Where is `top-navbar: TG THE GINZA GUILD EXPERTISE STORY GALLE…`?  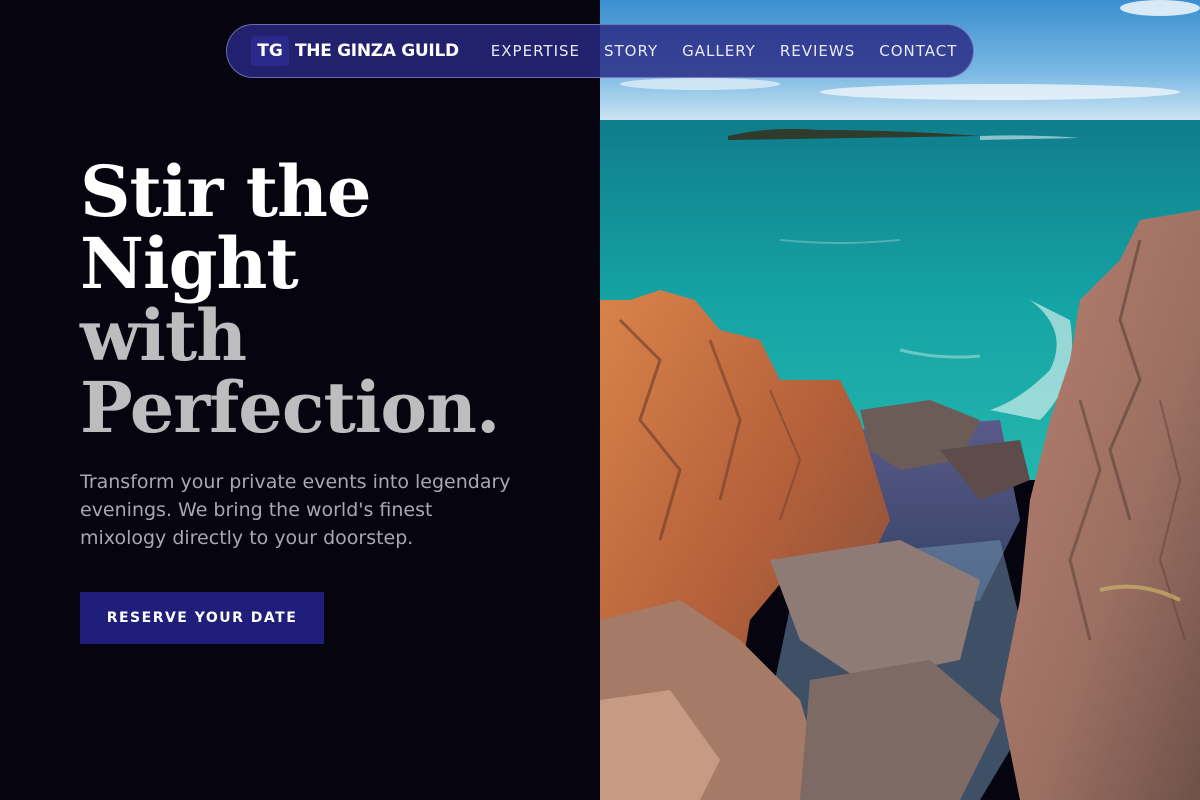
top-navbar: TG THE GINZA GUILD EXPERTISE STORY GALLE… is located at coordinates (600, 51).